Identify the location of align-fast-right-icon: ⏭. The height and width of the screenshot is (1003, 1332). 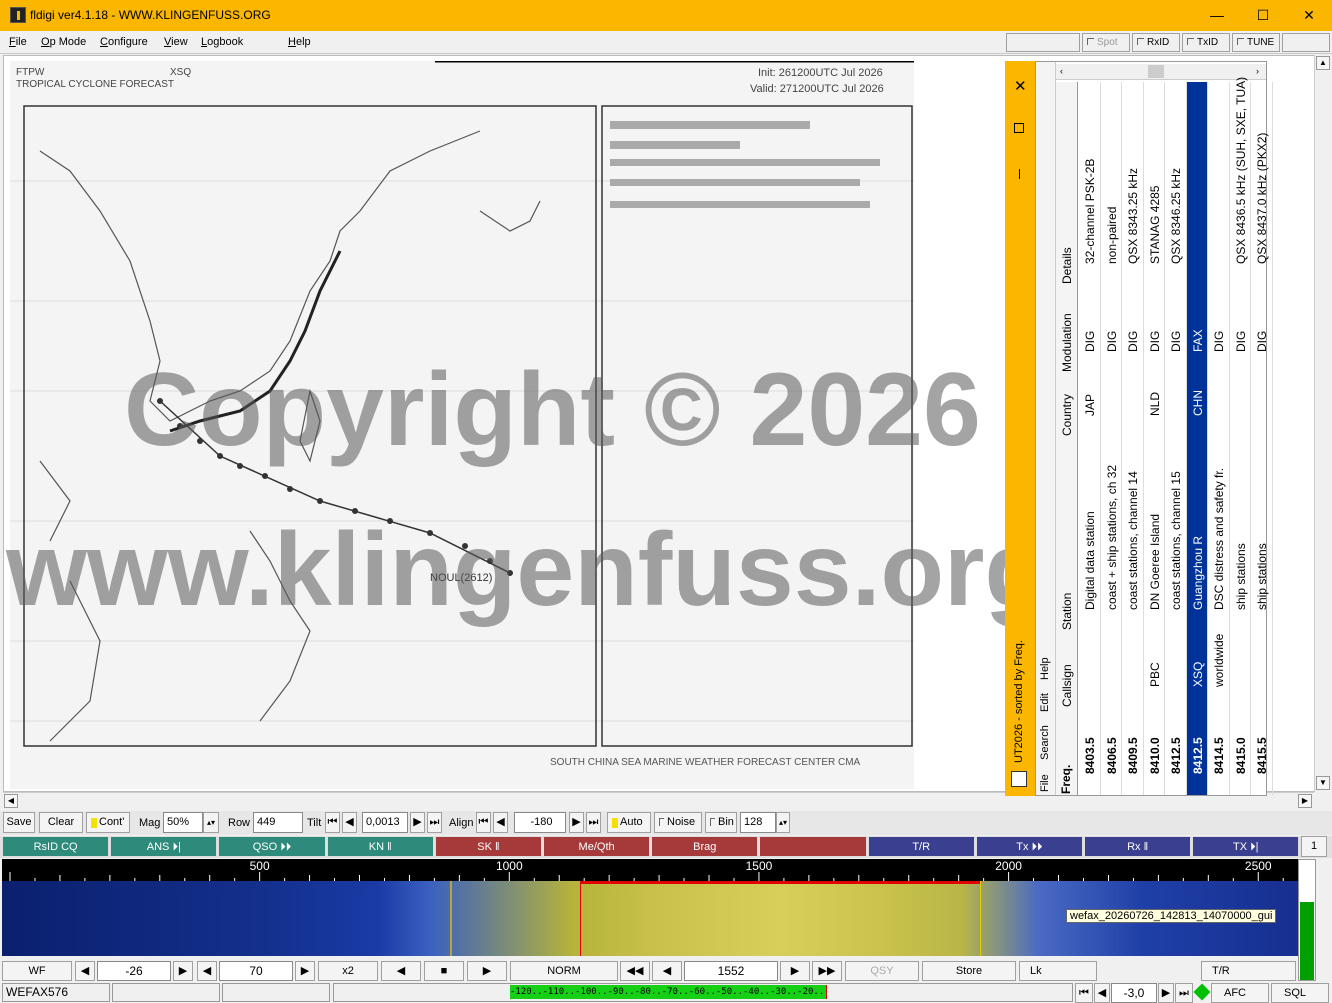
(593, 822).